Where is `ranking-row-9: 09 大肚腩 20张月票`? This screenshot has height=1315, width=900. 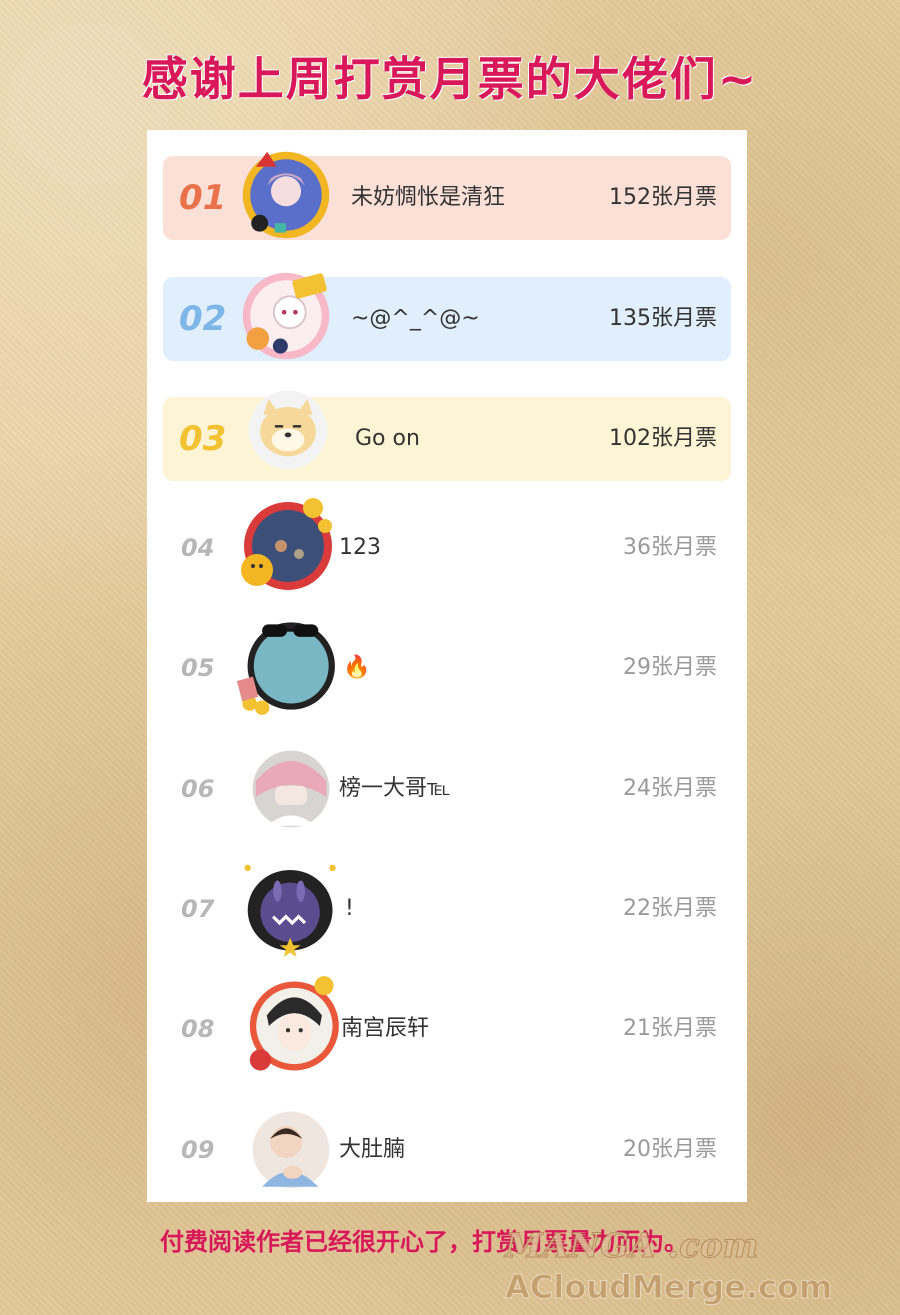 ranking-row-9: 09 大肚腩 20张月票 is located at coordinates (447, 1150).